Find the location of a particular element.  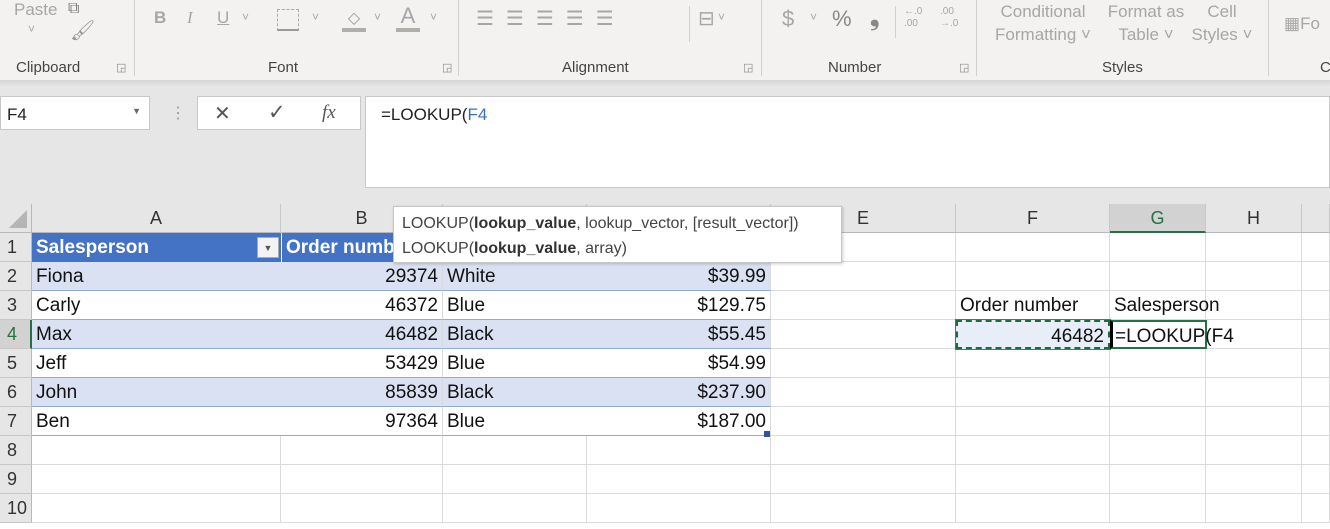

row-header-1: 1 is located at coordinates (16, 247).